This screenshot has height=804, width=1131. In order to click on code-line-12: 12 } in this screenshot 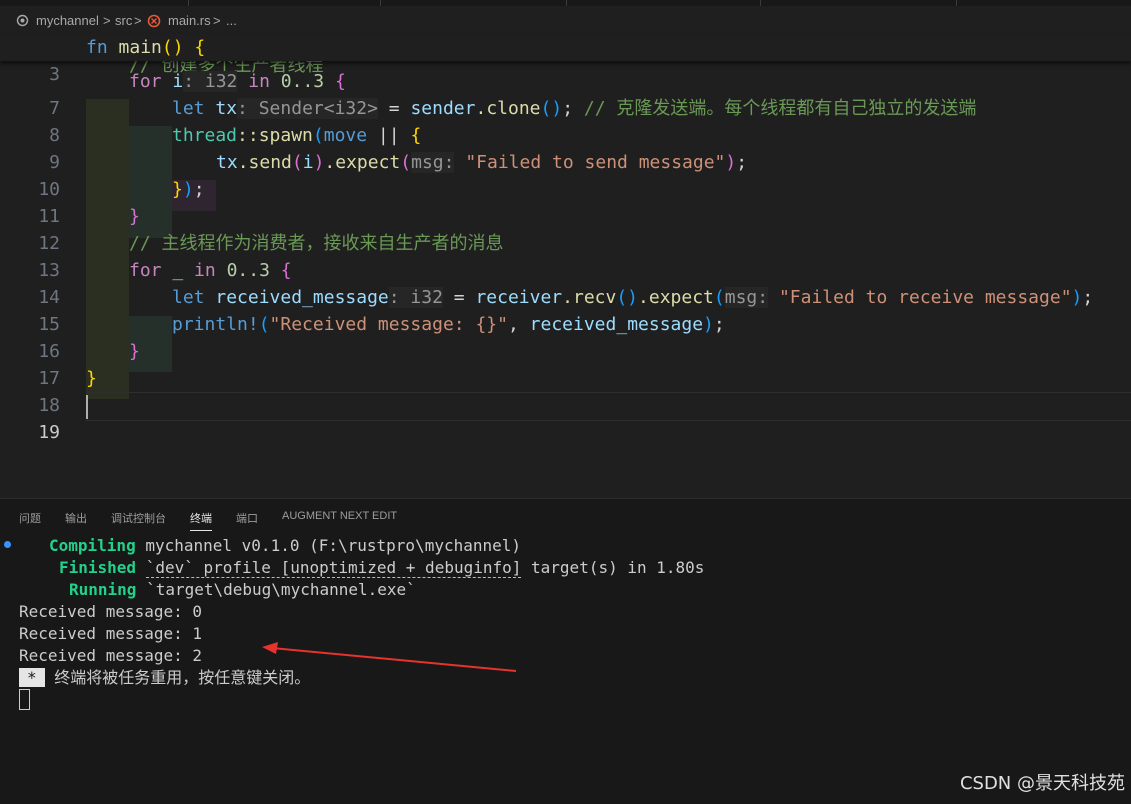, I will do `click(565, 228)`.